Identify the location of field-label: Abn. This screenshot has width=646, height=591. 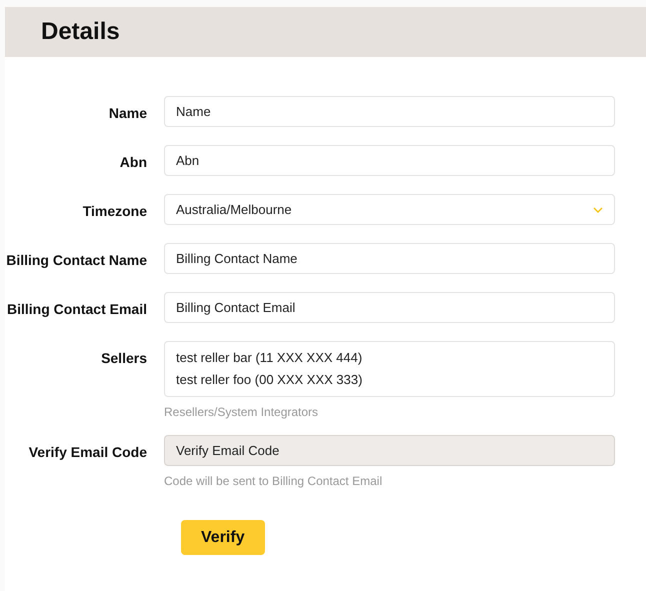
(133, 162).